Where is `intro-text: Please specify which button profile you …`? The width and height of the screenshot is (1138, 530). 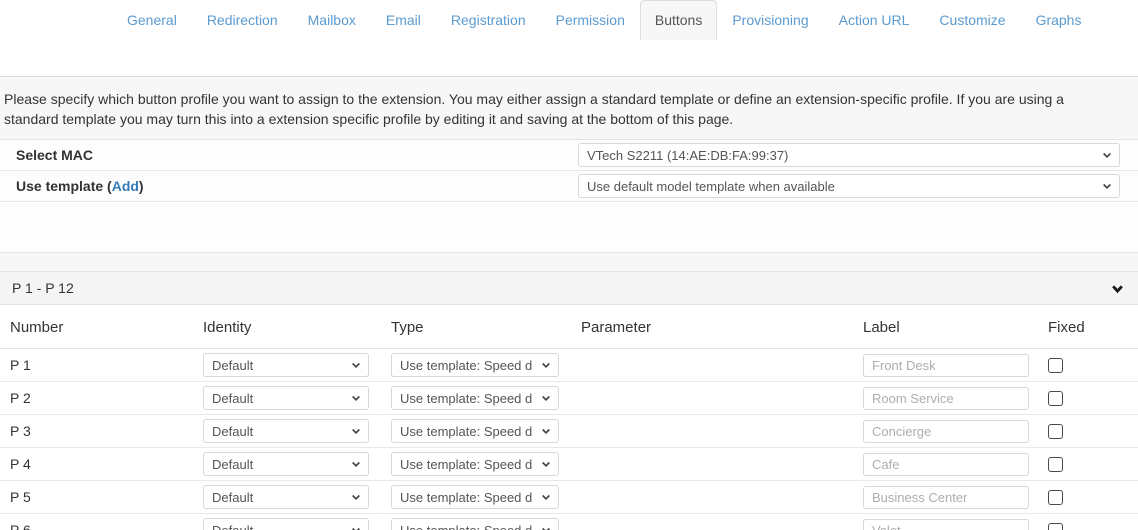
intro-text: Please specify which button profile you … is located at coordinates (534, 109).